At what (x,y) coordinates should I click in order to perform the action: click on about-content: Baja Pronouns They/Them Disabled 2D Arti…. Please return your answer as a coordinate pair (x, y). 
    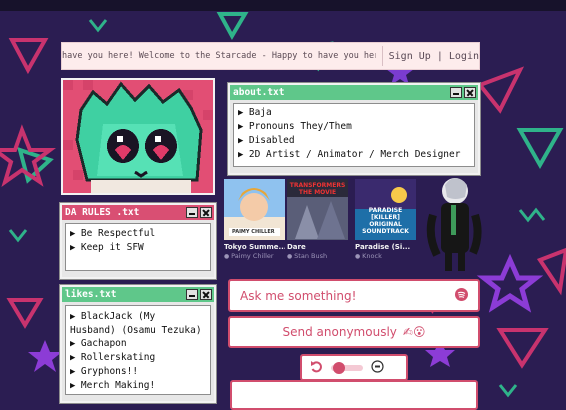
    Looking at the image, I should click on (354, 135).